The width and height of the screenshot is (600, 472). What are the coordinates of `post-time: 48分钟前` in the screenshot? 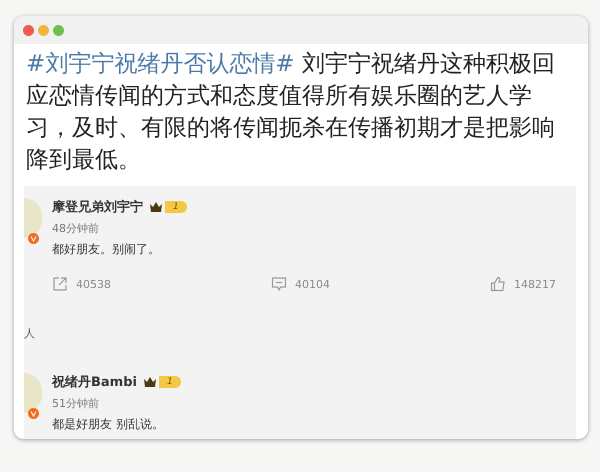 It's located at (76, 228).